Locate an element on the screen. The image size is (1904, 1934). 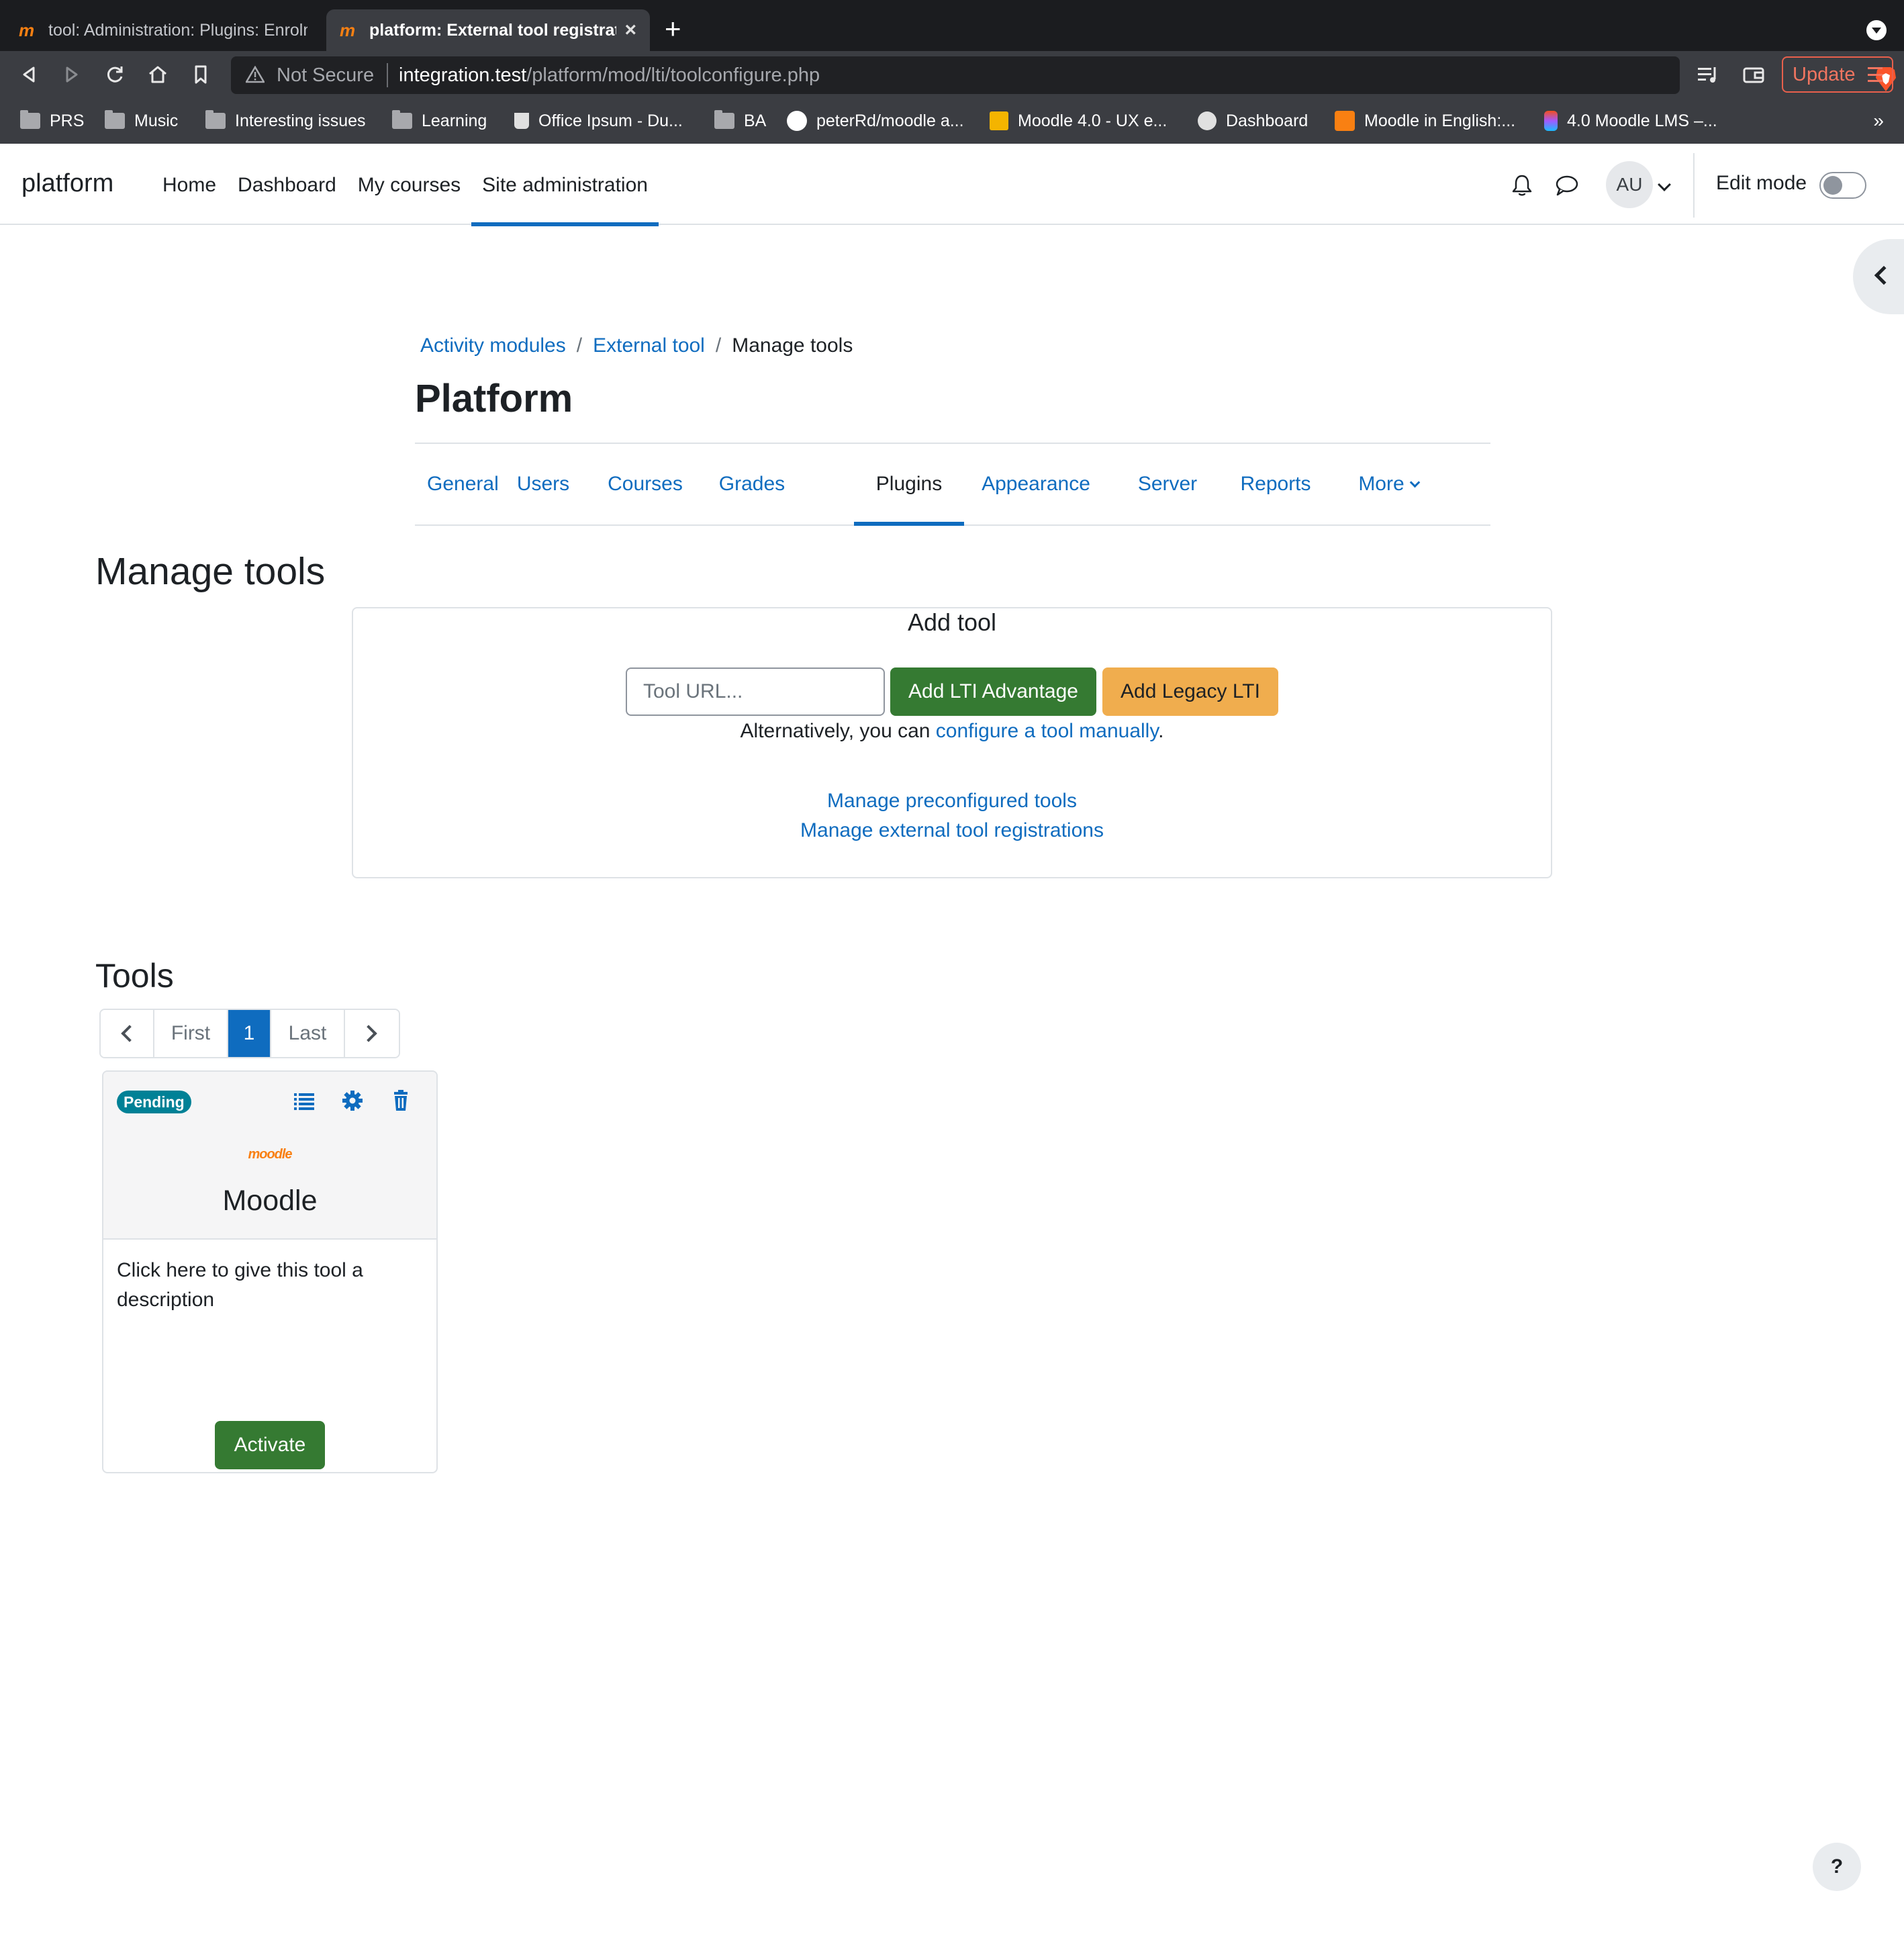
breadcrumb-activity-modules: Activity modules is located at coordinates (493, 345).